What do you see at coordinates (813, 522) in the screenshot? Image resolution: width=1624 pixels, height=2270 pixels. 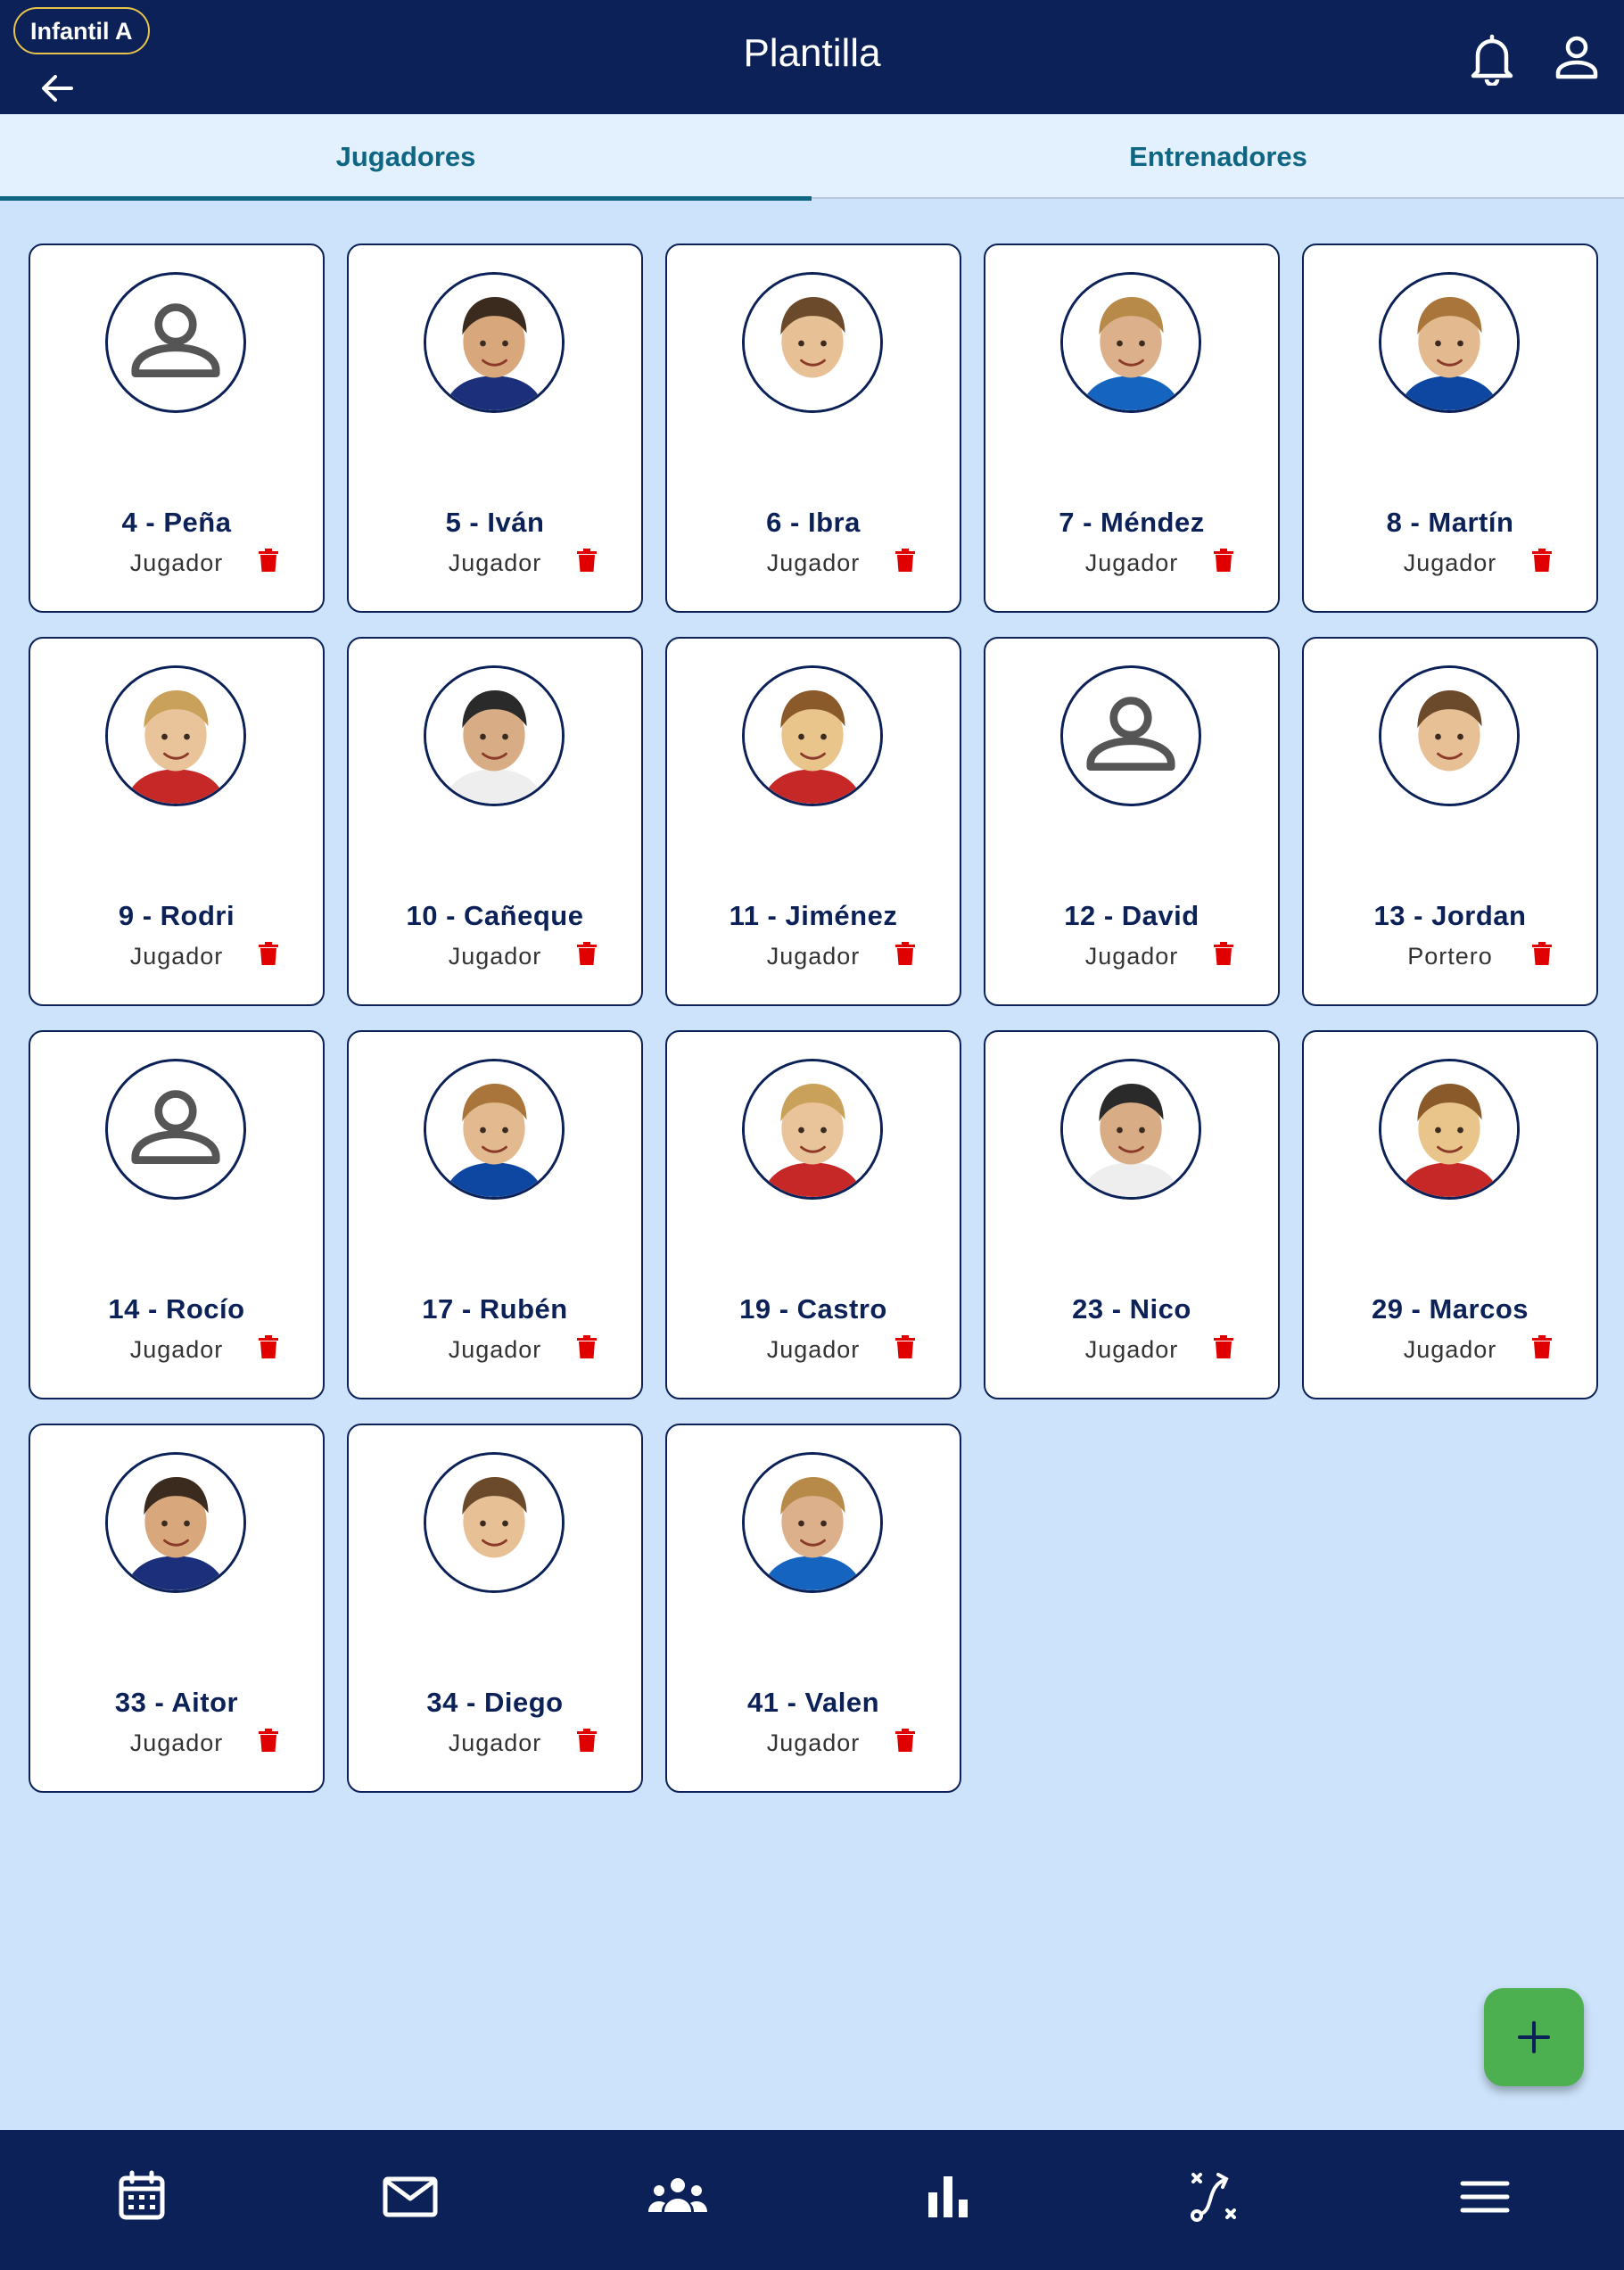 I see `player-name: 6 - Ibra` at bounding box center [813, 522].